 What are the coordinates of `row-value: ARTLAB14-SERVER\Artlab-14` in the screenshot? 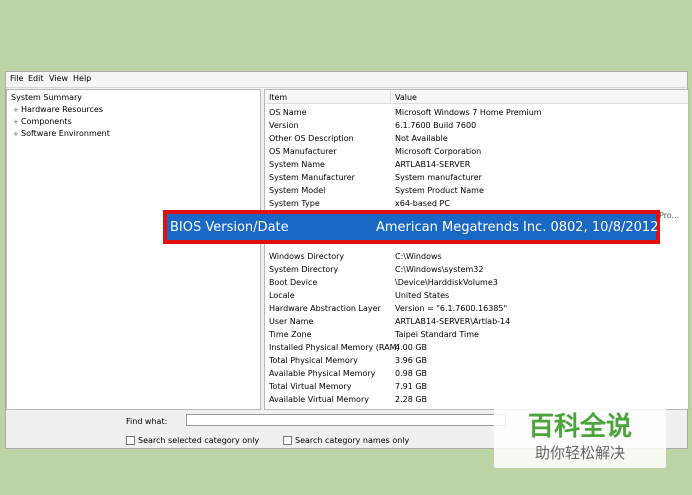 It's located at (453, 321).